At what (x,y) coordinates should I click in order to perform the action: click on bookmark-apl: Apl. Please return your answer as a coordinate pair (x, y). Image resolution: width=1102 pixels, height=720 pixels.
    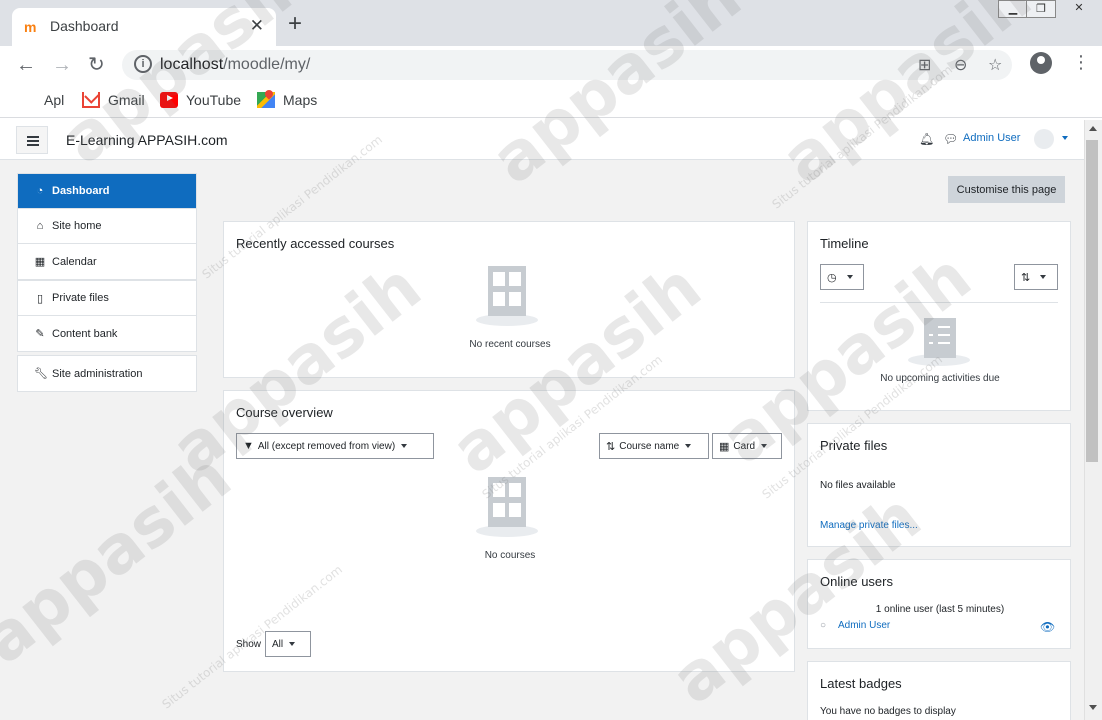
    Looking at the image, I should click on (41, 100).